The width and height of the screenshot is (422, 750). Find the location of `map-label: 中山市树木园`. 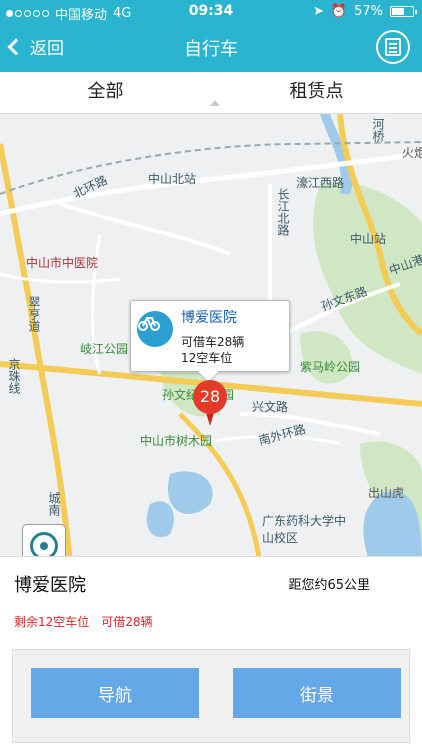

map-label: 中山市树木园 is located at coordinates (176, 441).